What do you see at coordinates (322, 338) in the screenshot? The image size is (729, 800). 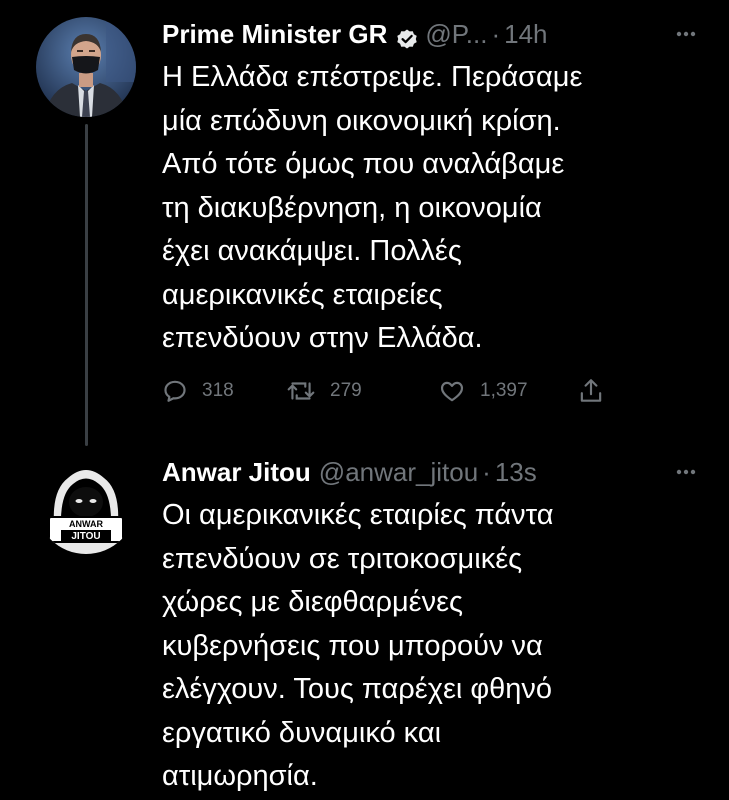 I see `tweet-text-line: επενδύουν στην Ελλάδα.` at bounding box center [322, 338].